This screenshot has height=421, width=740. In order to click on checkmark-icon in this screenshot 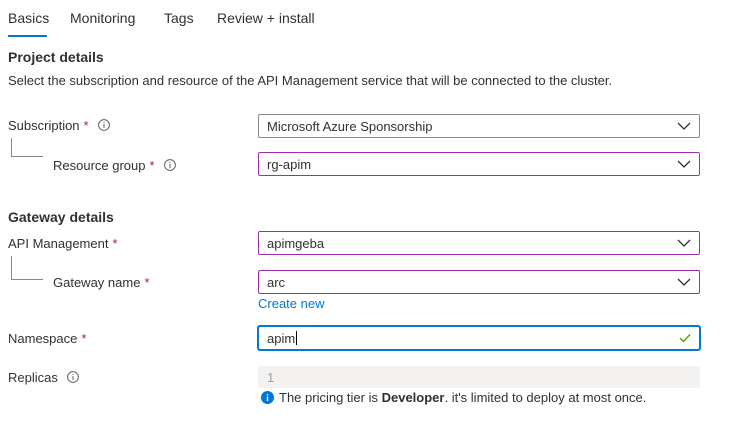, I will do `click(685, 338)`.